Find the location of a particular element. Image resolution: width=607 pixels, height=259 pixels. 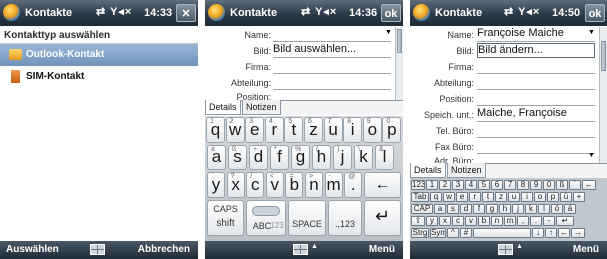

key-7: 7 is located at coordinates (510, 185).